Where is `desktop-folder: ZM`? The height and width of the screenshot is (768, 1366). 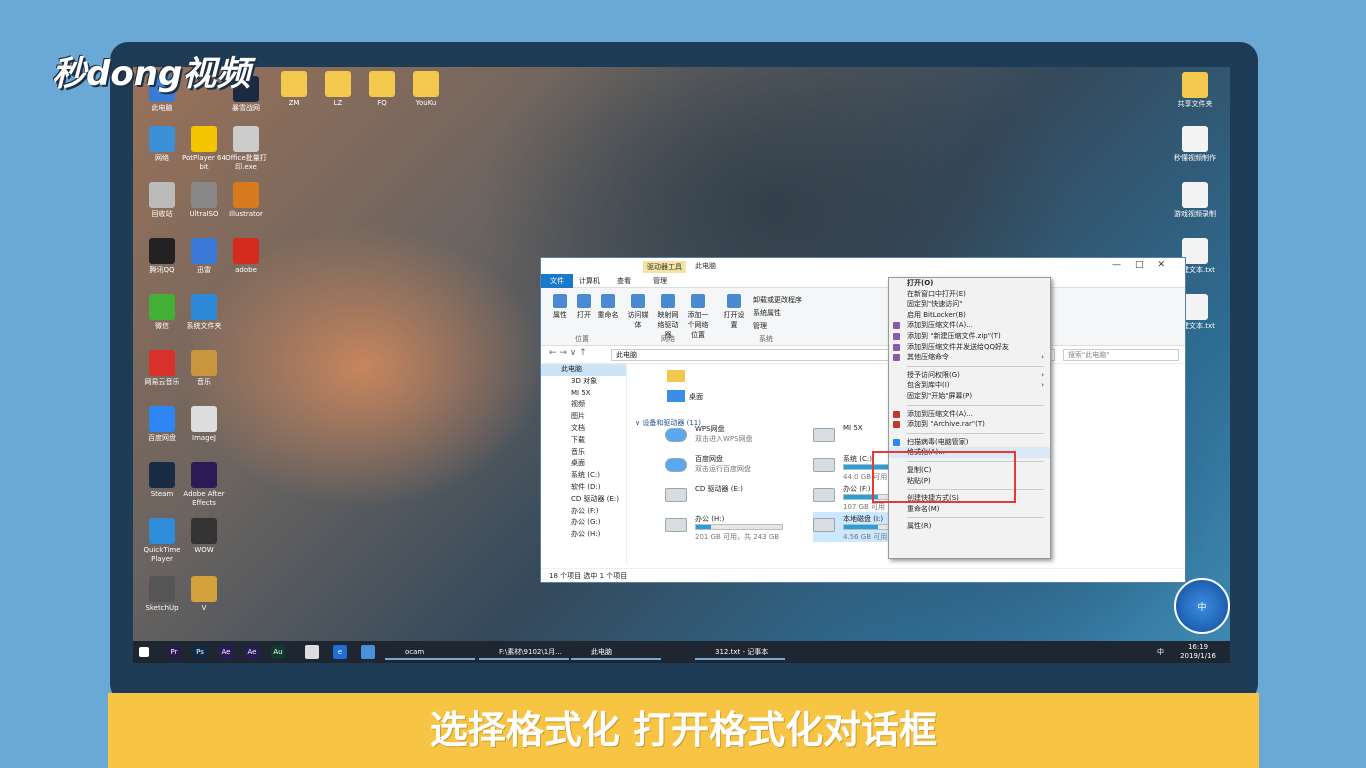
desktop-folder: ZM is located at coordinates (294, 89).